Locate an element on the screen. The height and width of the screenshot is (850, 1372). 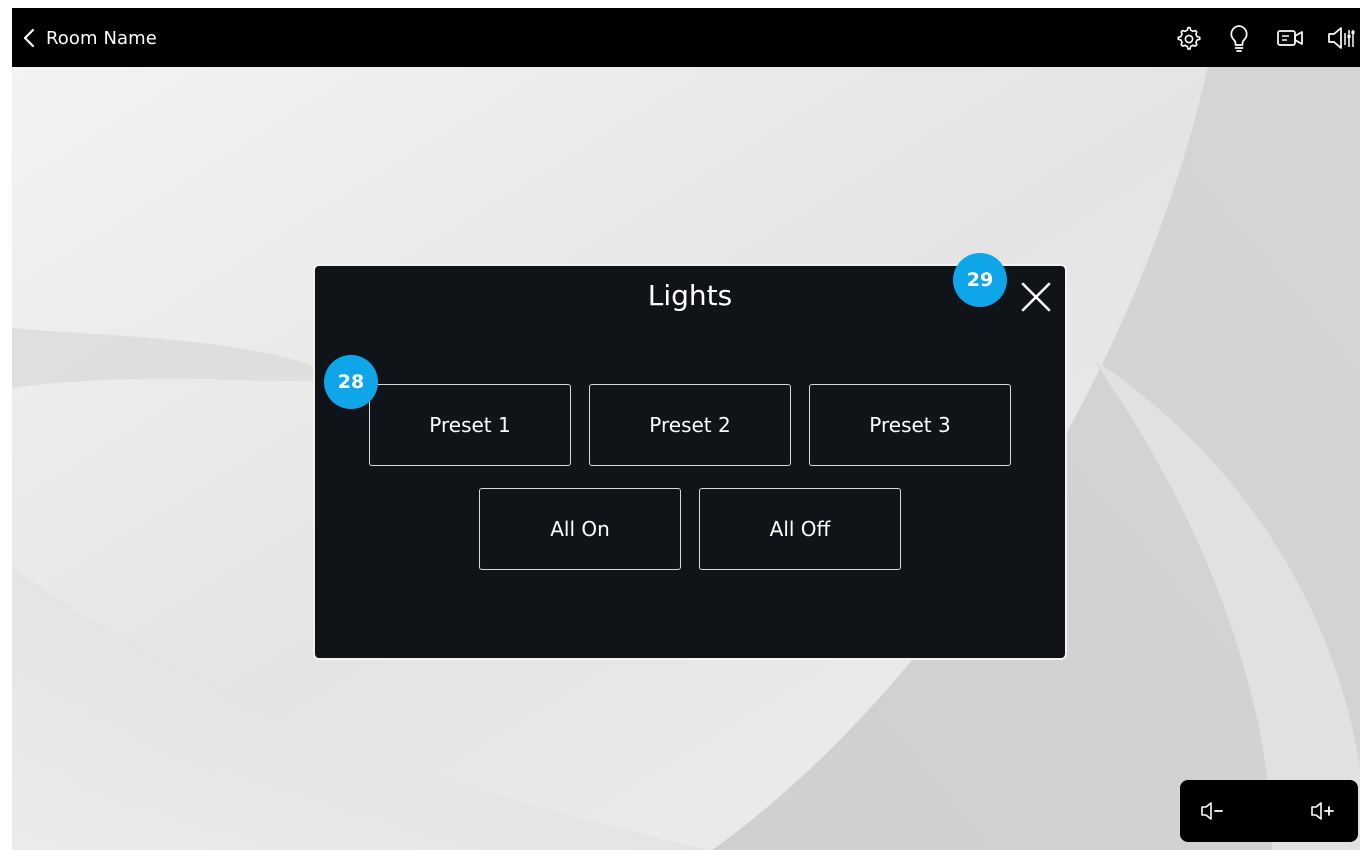
volume-down-button is located at coordinates (1214, 811).